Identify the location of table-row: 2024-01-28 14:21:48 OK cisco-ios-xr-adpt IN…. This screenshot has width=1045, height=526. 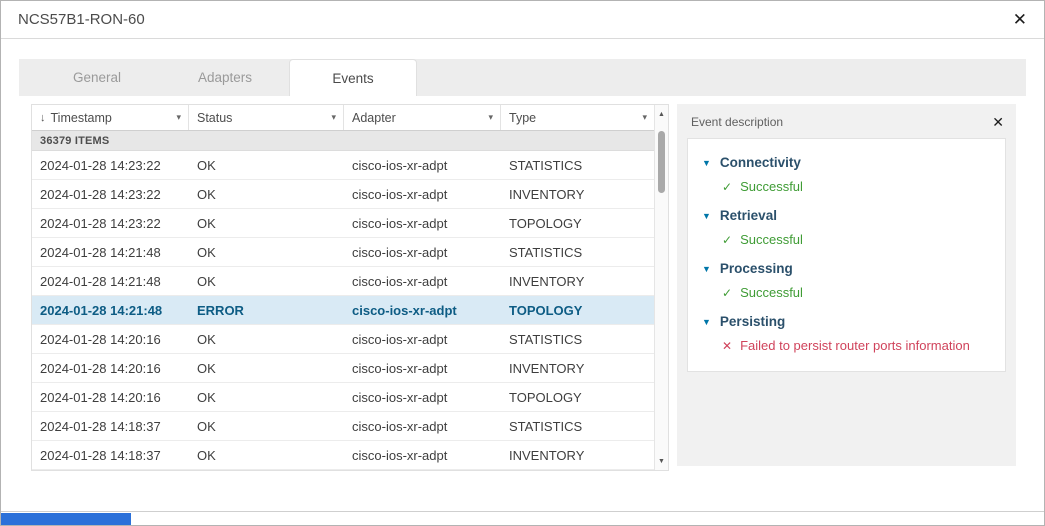
(343, 281).